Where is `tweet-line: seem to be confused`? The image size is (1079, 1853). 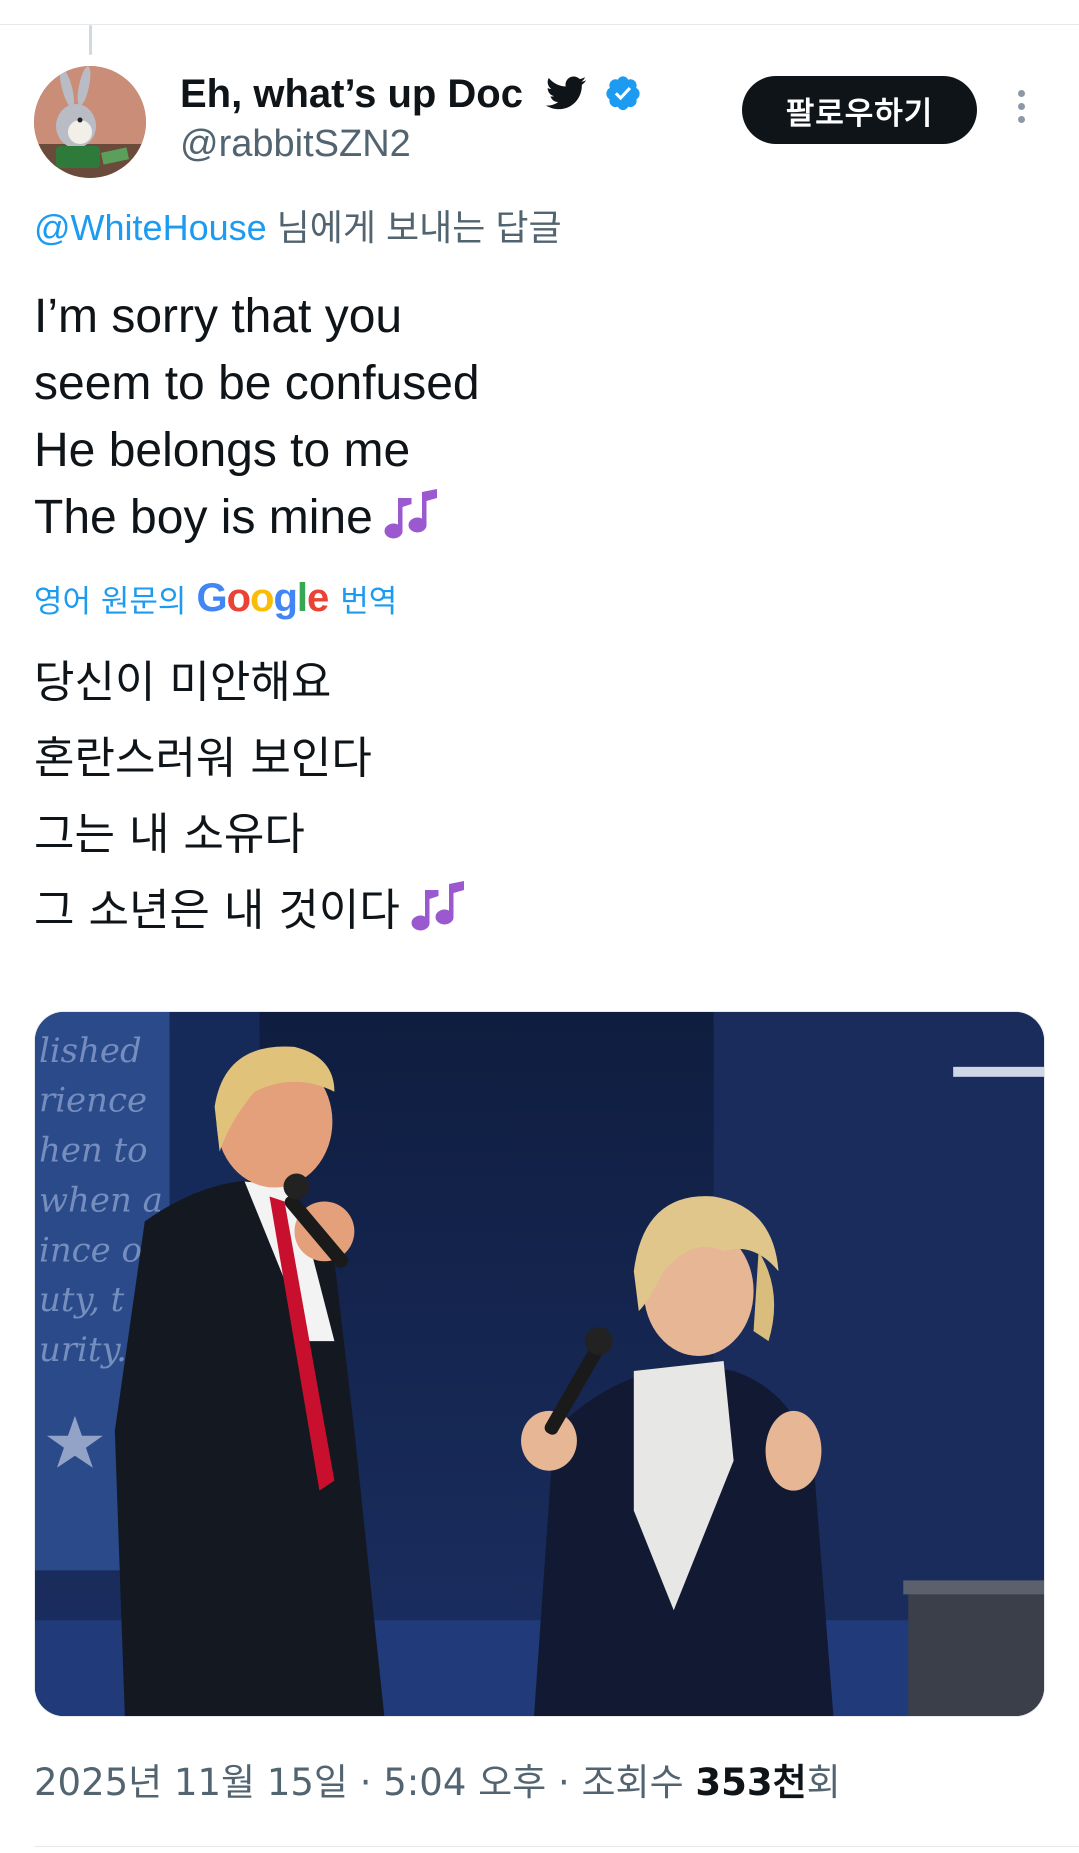 tweet-line: seem to be confused is located at coordinates (257, 383).